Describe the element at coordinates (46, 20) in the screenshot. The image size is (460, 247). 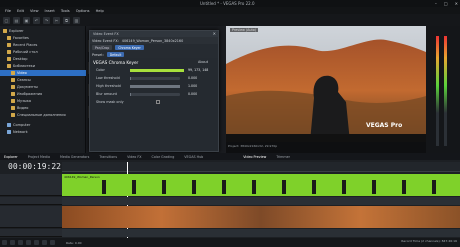
I see `redo-icon: ↷` at that location.